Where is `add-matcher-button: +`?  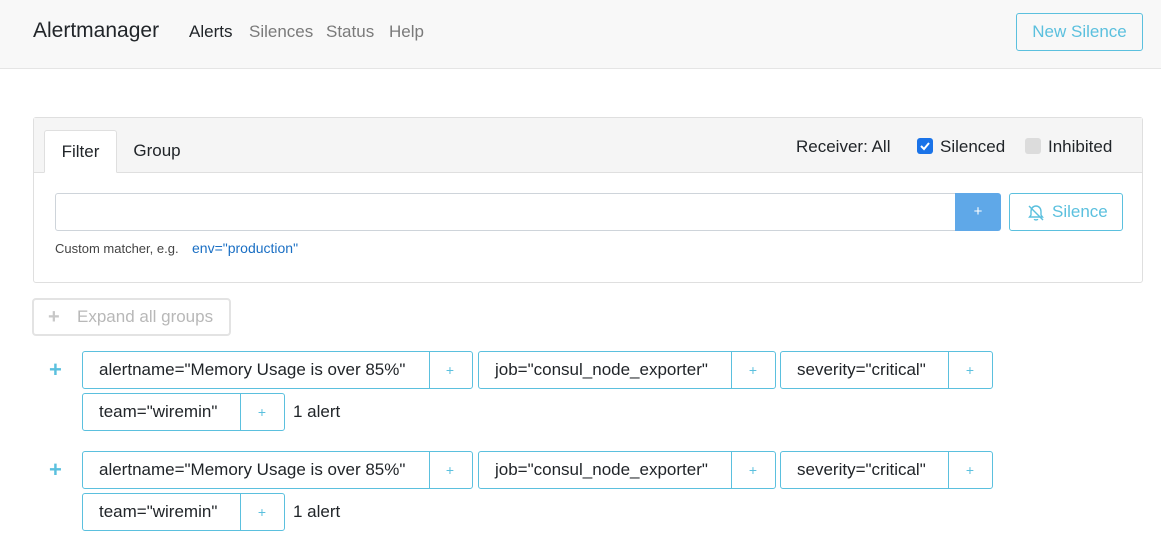 add-matcher-button: + is located at coordinates (978, 212).